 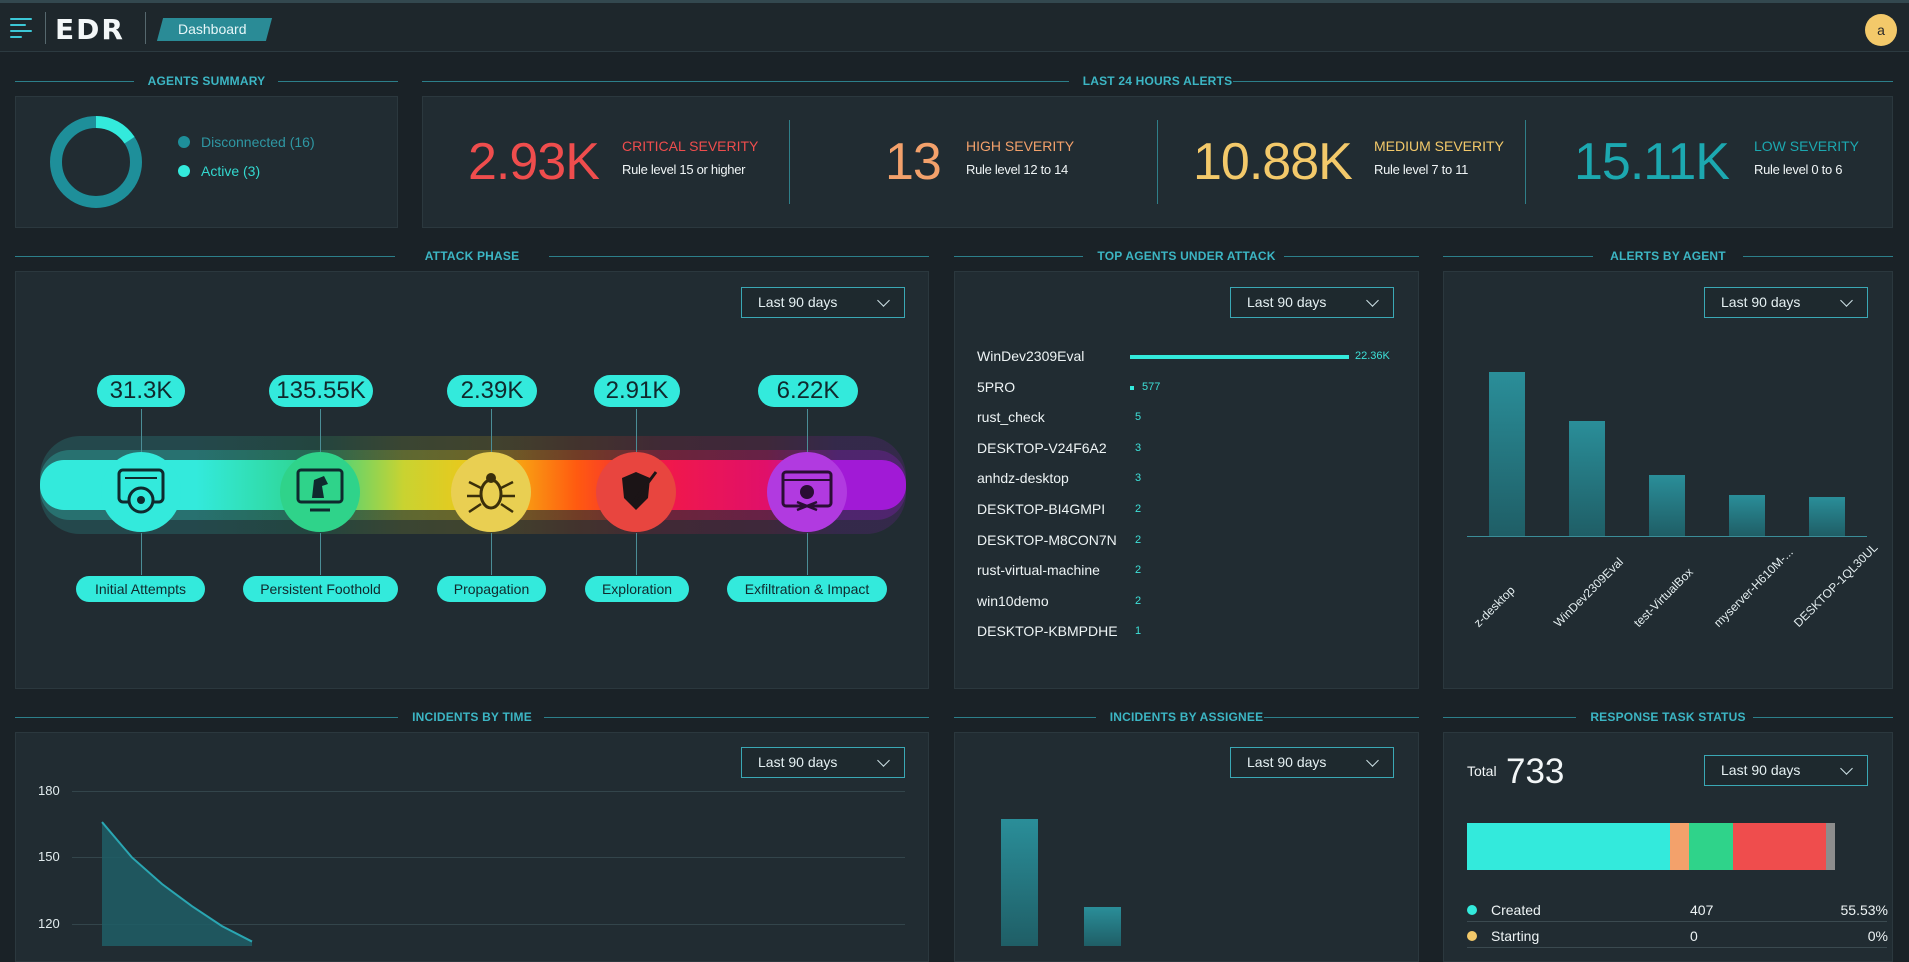 What do you see at coordinates (1038, 570) in the screenshot?
I see `agent-name: rust-virtual-machine` at bounding box center [1038, 570].